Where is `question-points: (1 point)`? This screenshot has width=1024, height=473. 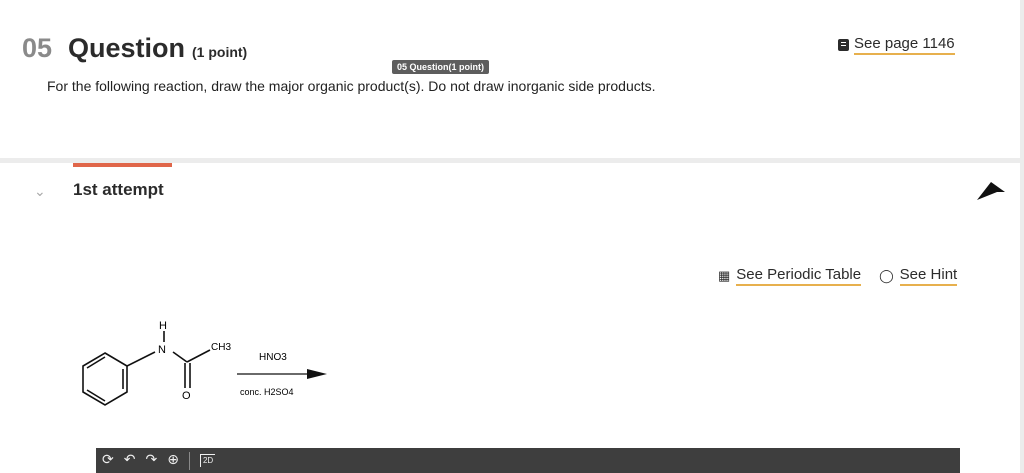
question-points: (1 point) is located at coordinates (220, 52).